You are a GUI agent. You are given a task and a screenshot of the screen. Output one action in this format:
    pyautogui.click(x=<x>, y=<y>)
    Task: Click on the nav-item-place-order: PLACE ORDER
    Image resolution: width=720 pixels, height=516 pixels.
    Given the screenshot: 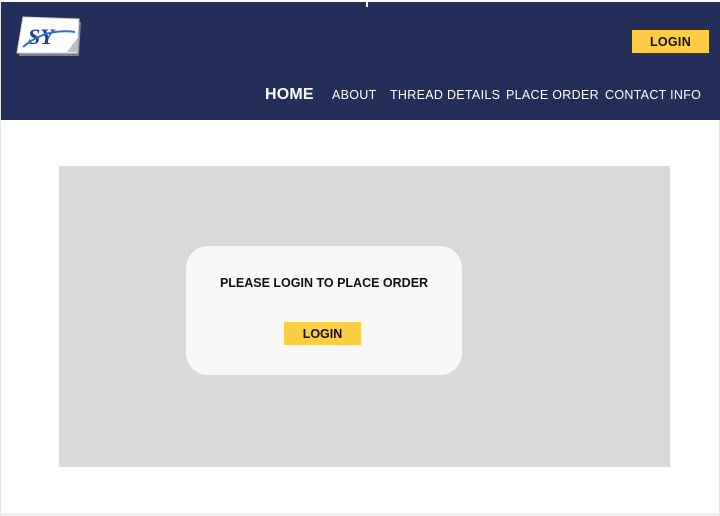 What is the action you would take?
    pyautogui.click(x=552, y=95)
    